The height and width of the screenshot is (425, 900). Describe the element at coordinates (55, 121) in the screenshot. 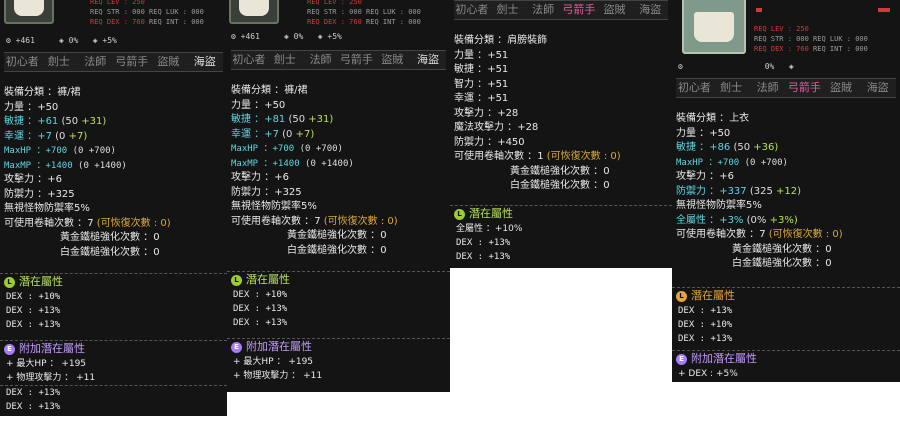

I see `dex-line: 敏捷 ：+61 (50 +31)` at that location.